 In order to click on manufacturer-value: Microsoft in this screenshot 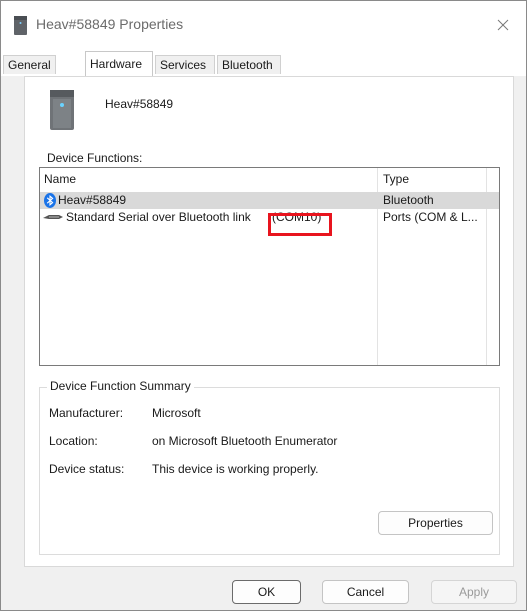, I will do `click(176, 413)`.